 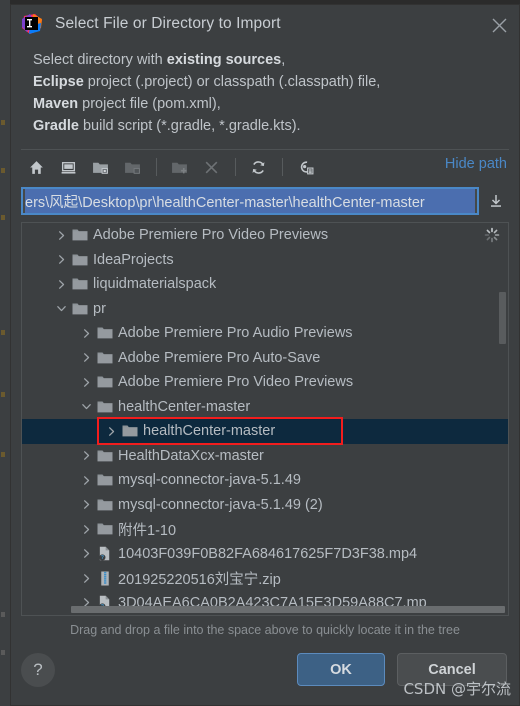 I want to click on module-folder-icon, so click(x=132, y=167).